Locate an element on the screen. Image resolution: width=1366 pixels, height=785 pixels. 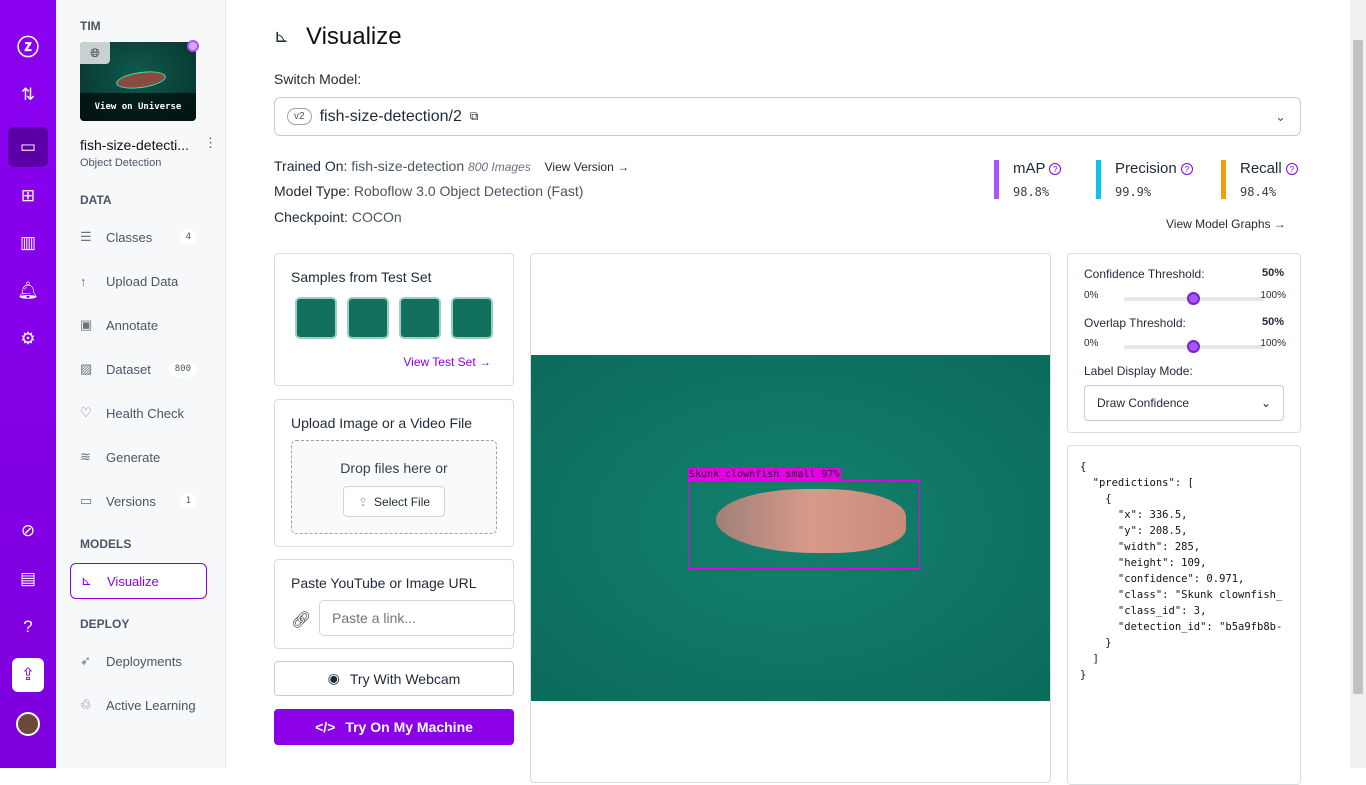
sidebar-item-annotate: ▣ Annotate is located at coordinates (138, 325).